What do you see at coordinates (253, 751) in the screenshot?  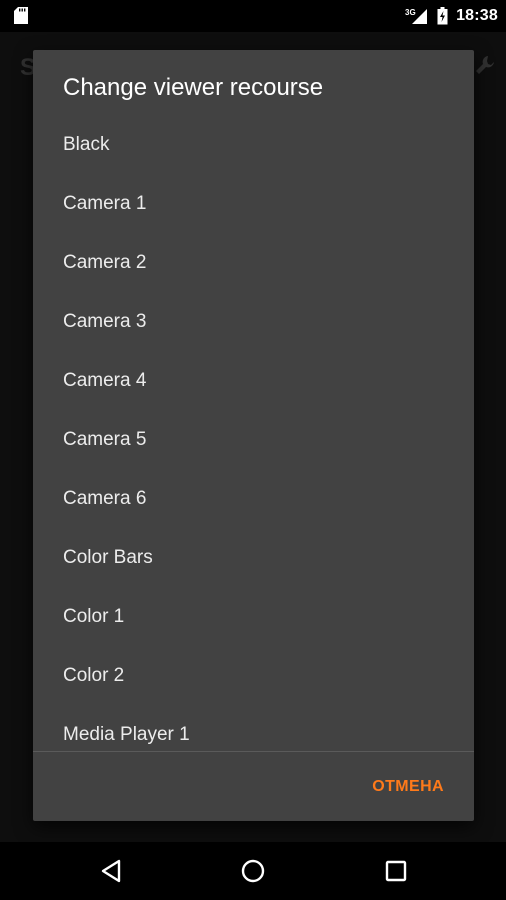 I see `dialog-divider` at bounding box center [253, 751].